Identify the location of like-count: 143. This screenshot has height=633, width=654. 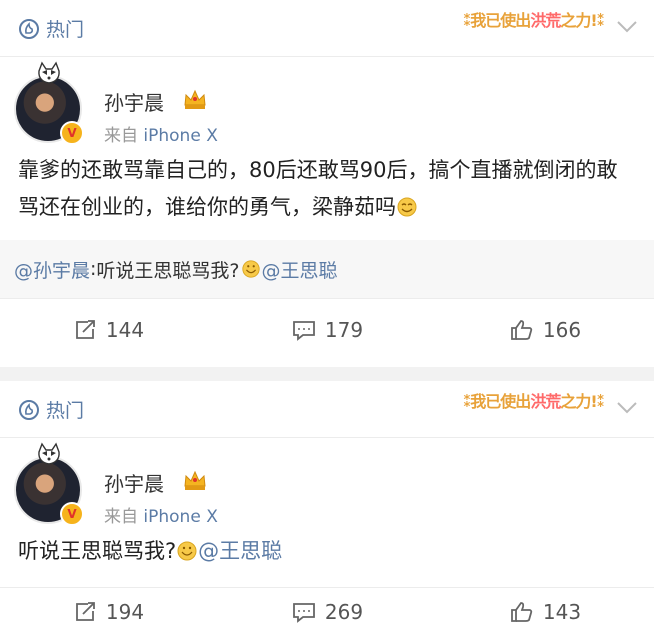
(562, 612).